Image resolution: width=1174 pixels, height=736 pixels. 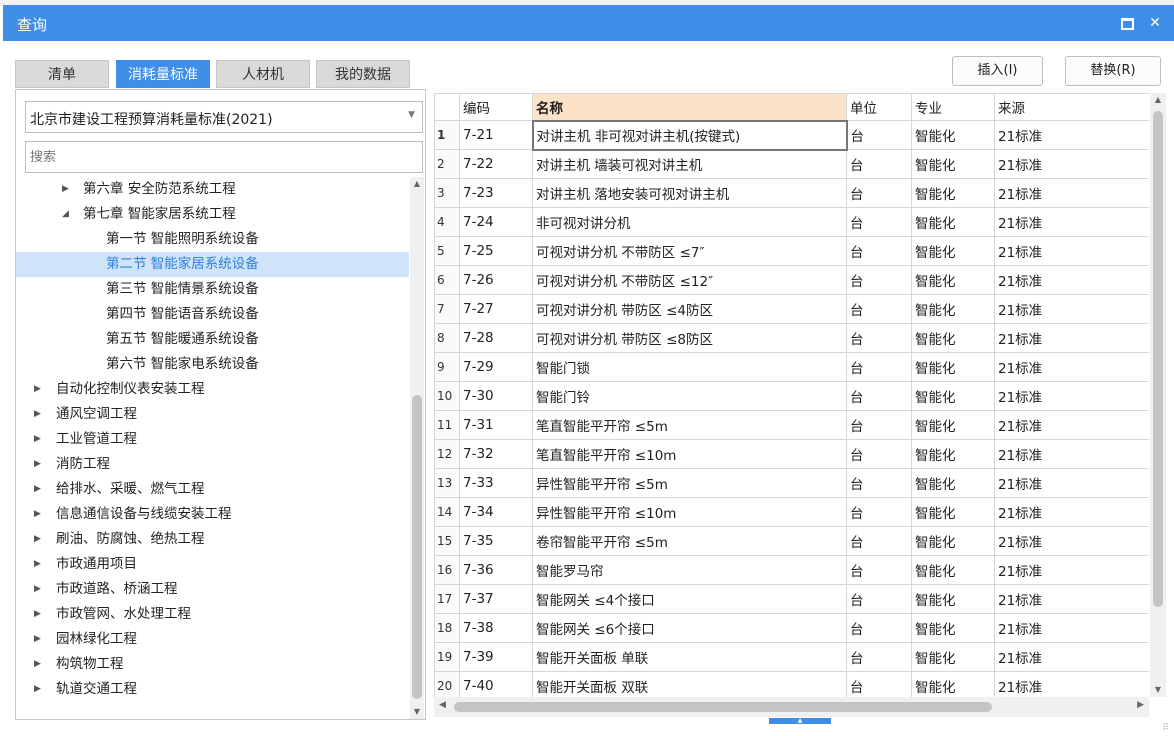 What do you see at coordinates (212, 239) in the screenshot?
I see `tree-item: 第一节 智能照明系统设备` at bounding box center [212, 239].